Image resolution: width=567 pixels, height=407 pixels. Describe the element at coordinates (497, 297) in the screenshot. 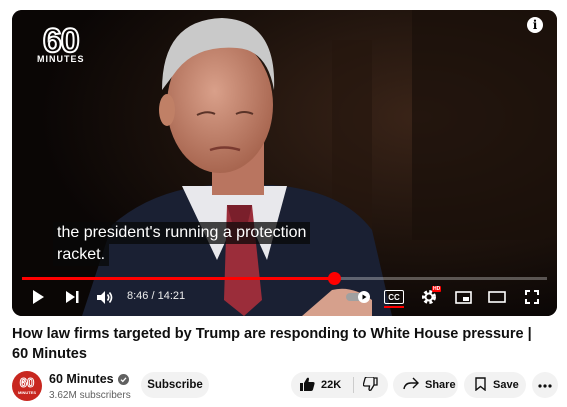

I see `theater-mode-icon` at that location.